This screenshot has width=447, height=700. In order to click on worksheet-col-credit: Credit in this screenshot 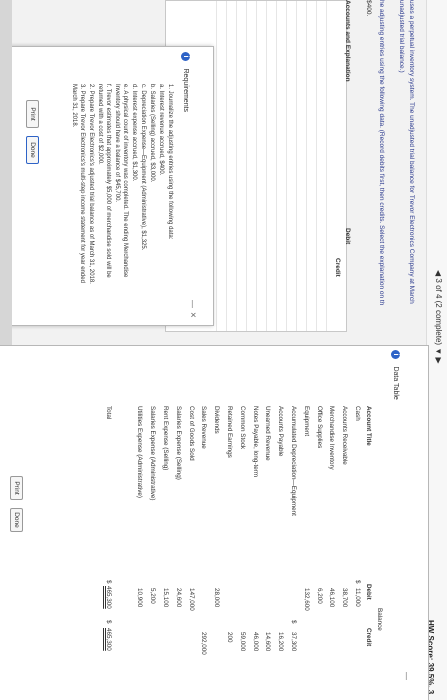, I will do `click(337, 267)`.